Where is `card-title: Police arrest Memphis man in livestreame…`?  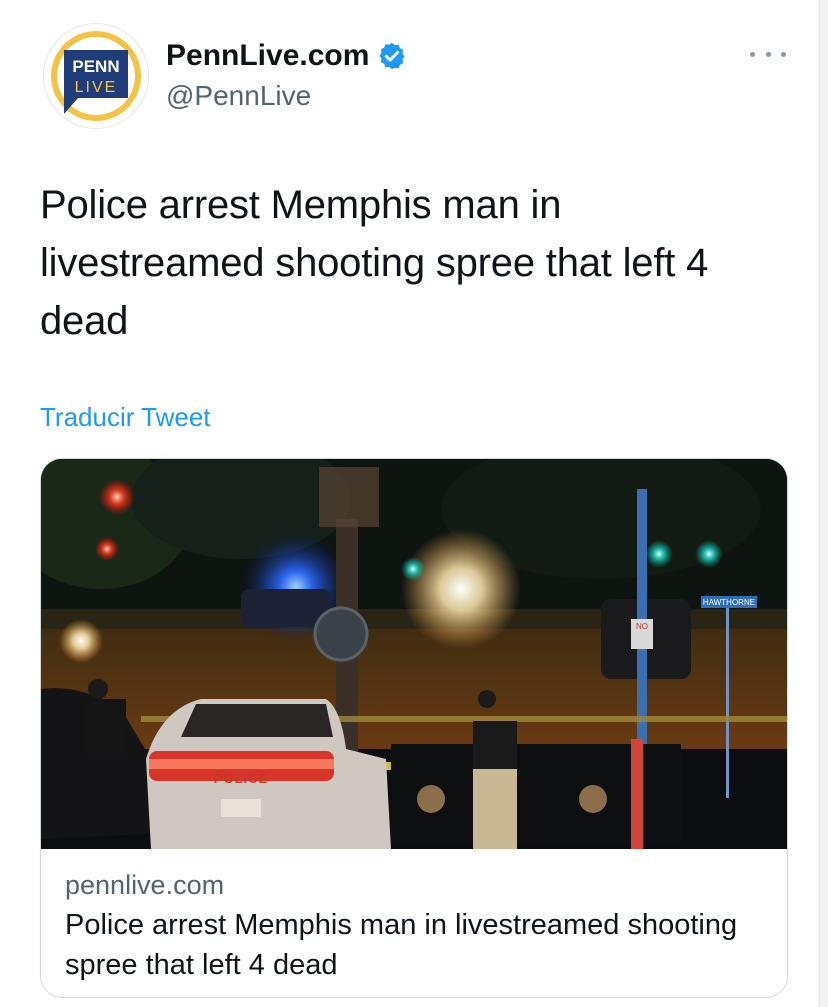
card-title: Police arrest Memphis man in livestreame… is located at coordinates (401, 945).